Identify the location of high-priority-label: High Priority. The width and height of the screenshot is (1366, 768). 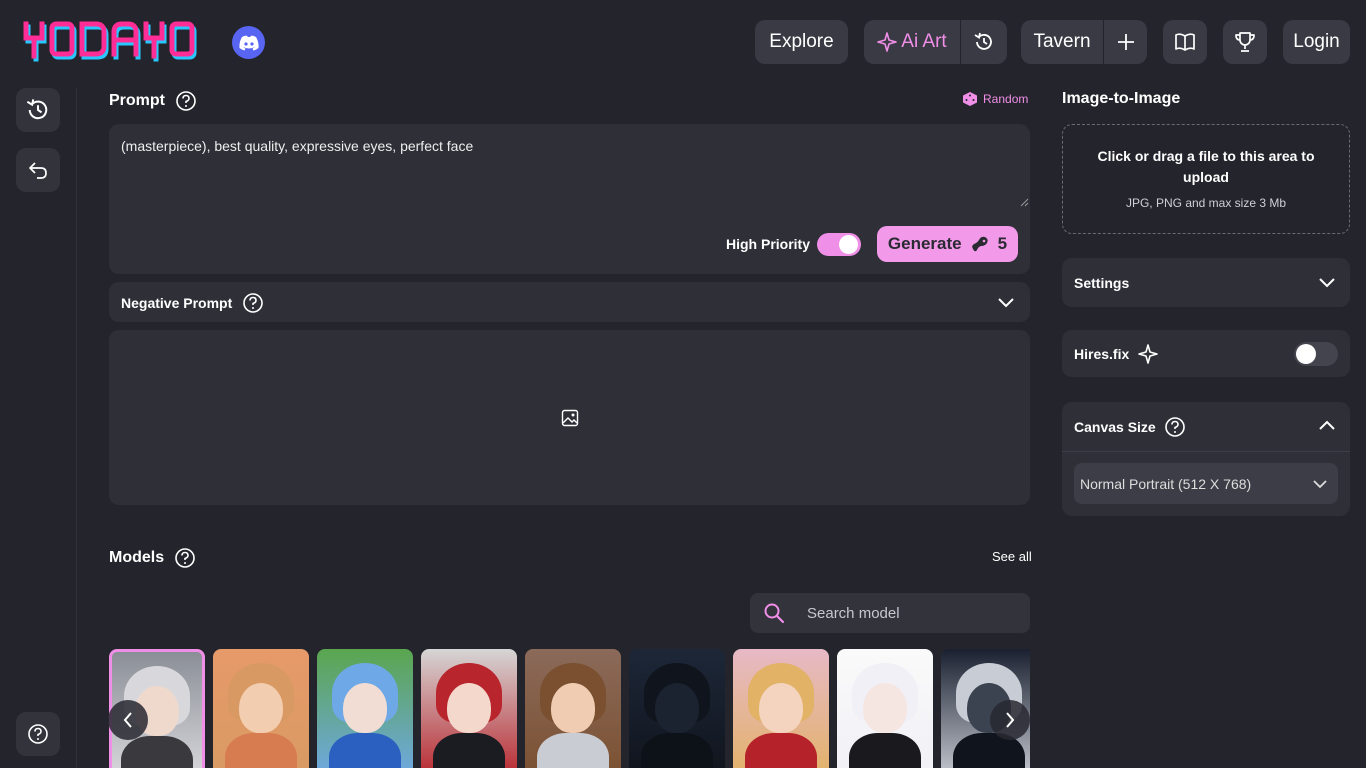
(768, 244).